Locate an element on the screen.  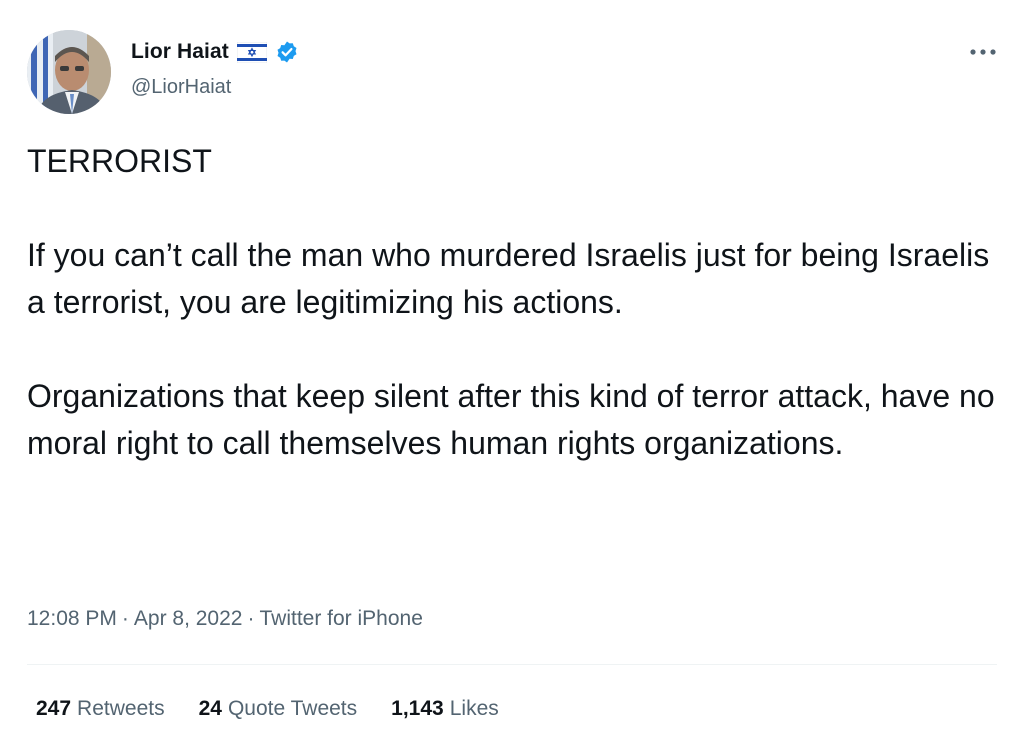
more-options-button is located at coordinates (983, 52).